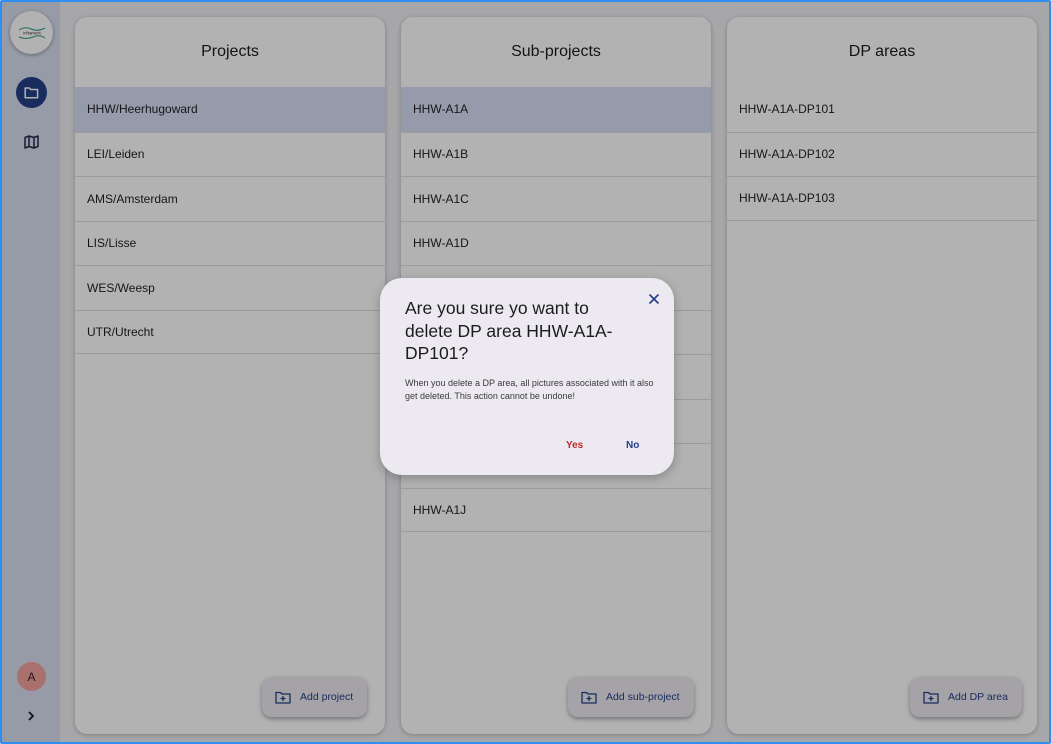 The width and height of the screenshot is (1051, 744). What do you see at coordinates (632, 445) in the screenshot?
I see `confirm-no-button: No` at bounding box center [632, 445].